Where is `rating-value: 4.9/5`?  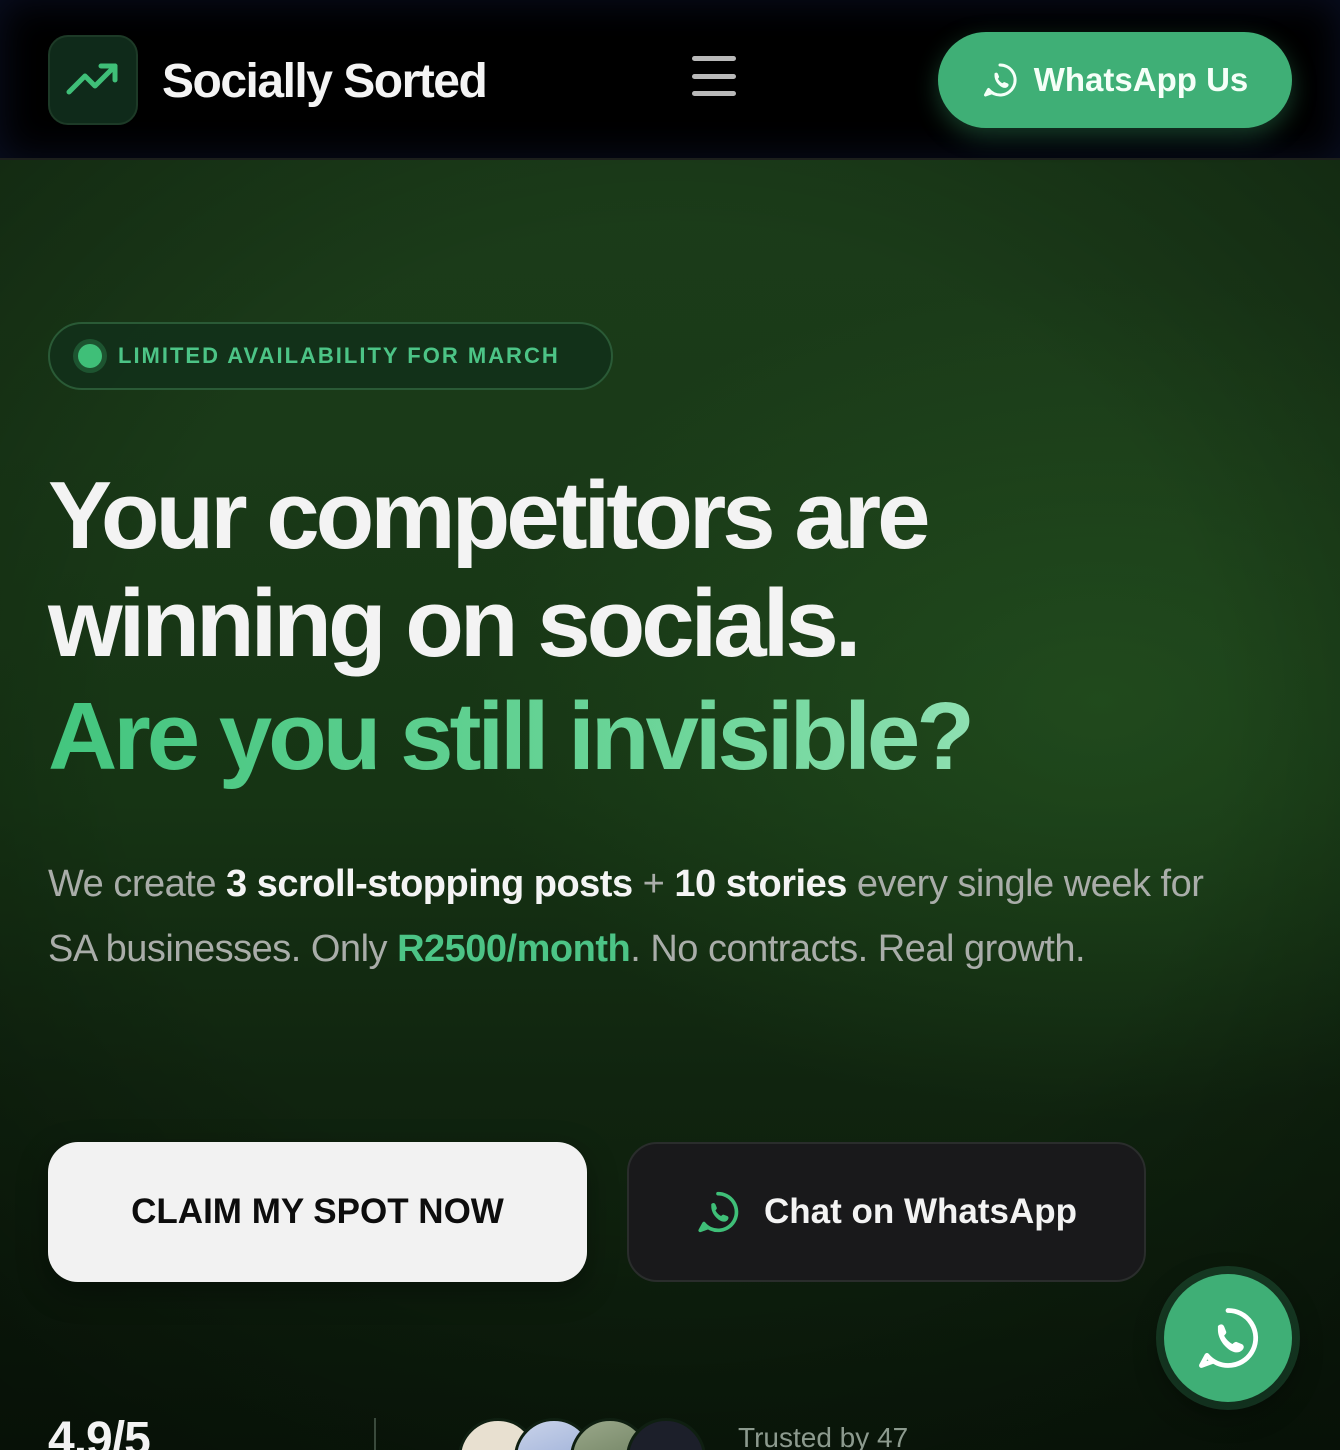
rating-value: 4.9/5 is located at coordinates (99, 1431).